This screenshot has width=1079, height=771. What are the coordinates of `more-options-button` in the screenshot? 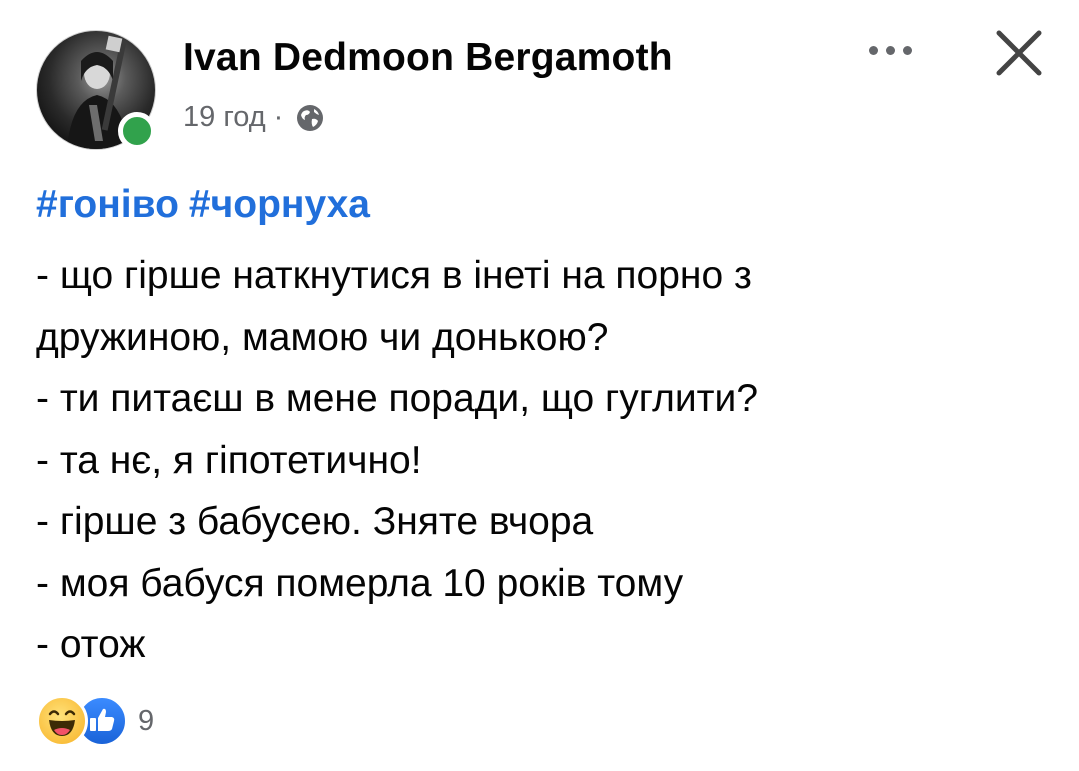 It's located at (890, 50).